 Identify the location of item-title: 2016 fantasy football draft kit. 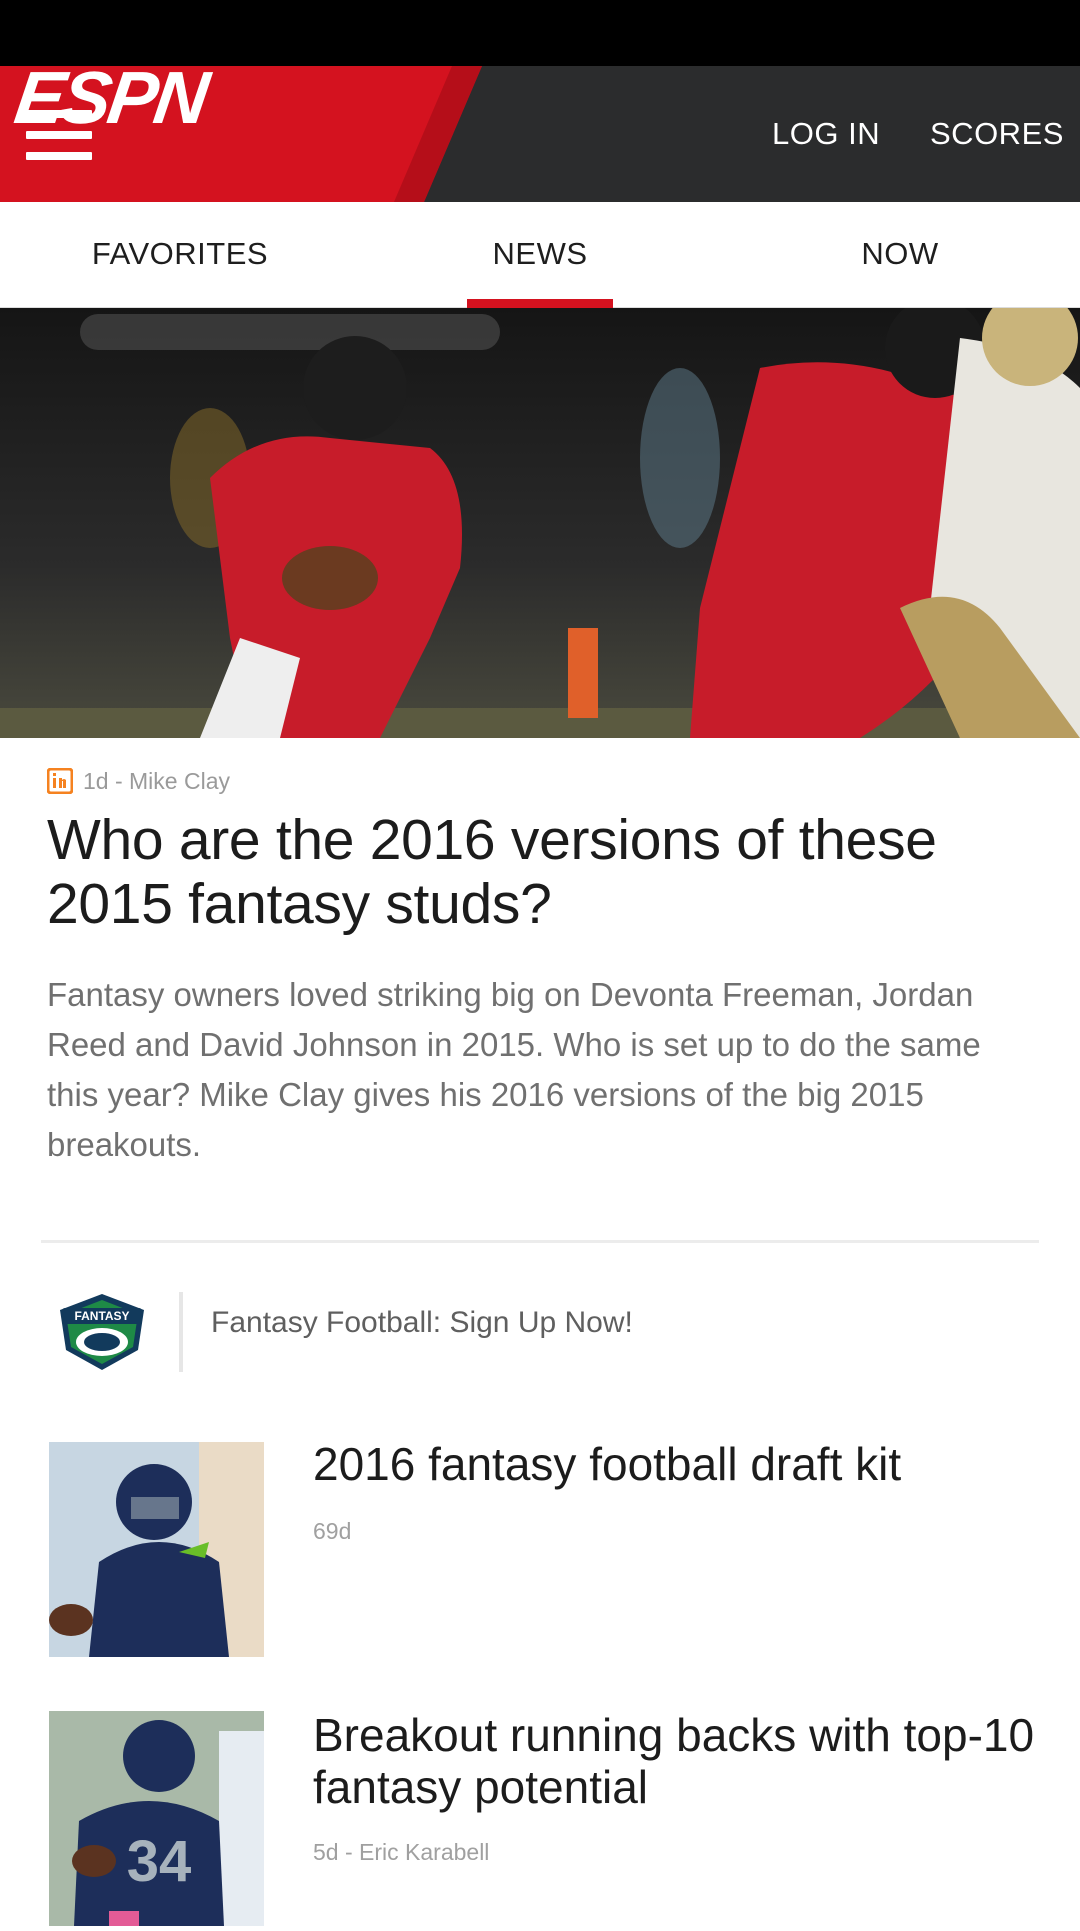
(607, 1464).